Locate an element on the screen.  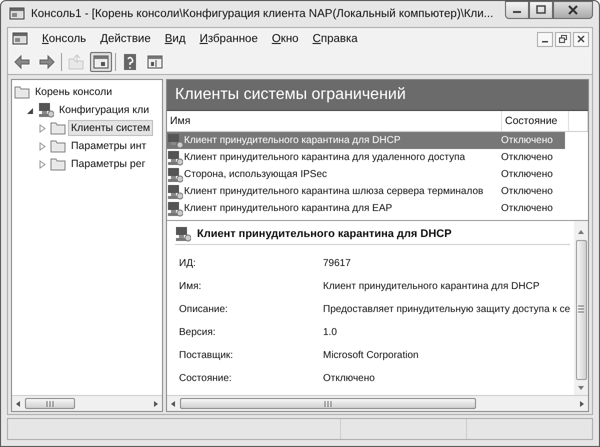
menu-item: Окно is located at coordinates (285, 39).